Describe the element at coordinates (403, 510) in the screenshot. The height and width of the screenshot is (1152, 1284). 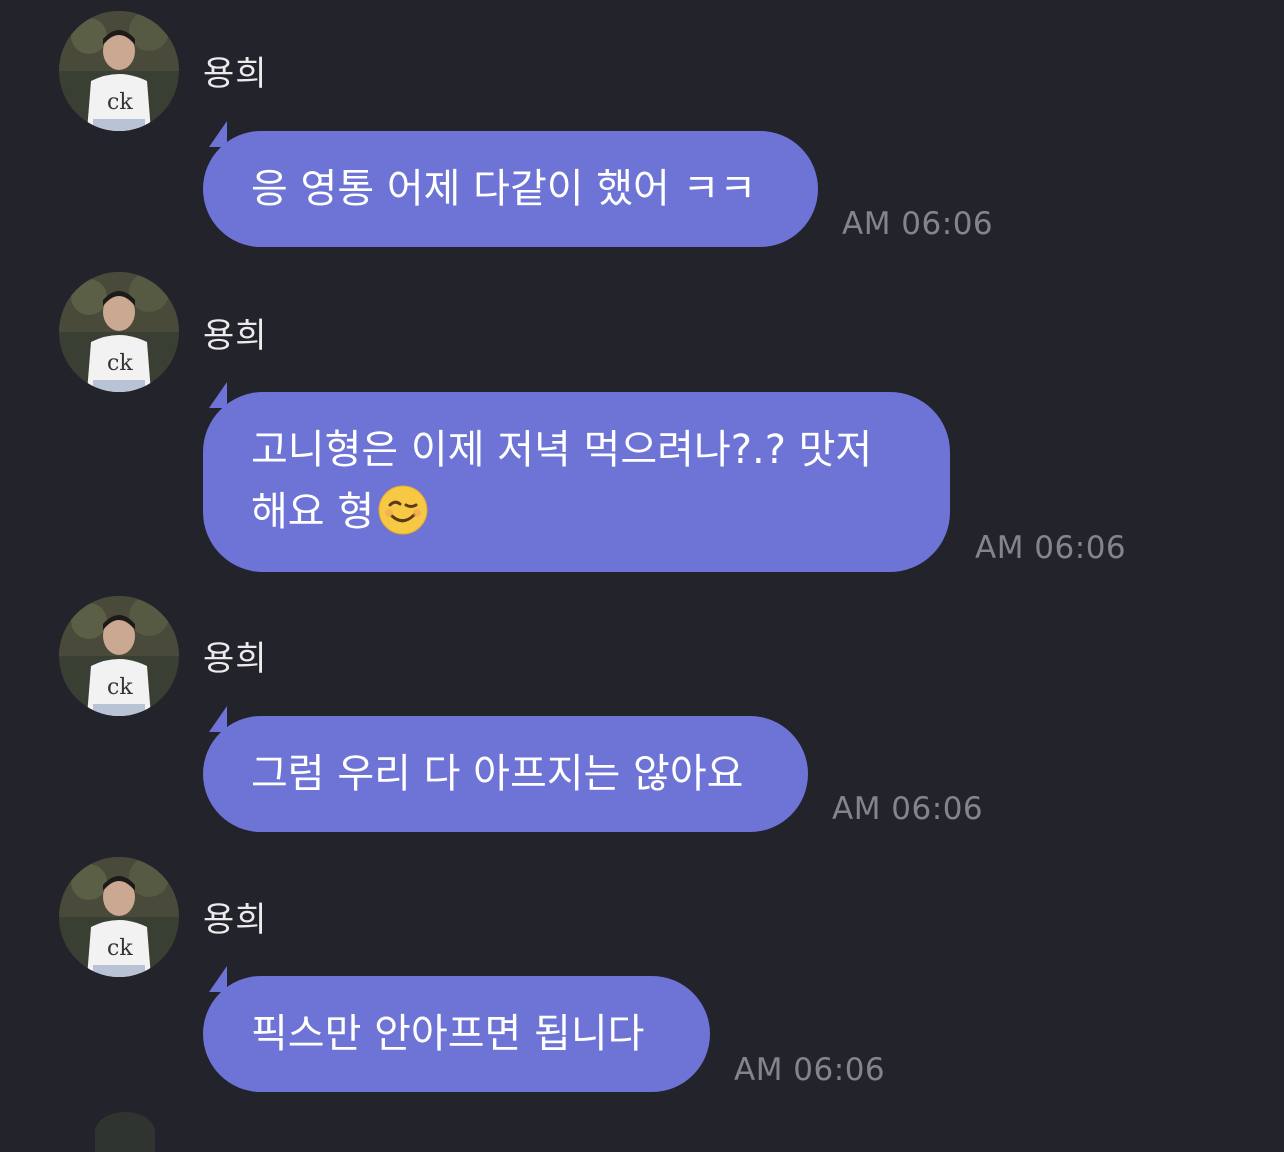
I see `winking-face-emoji-icon` at that location.